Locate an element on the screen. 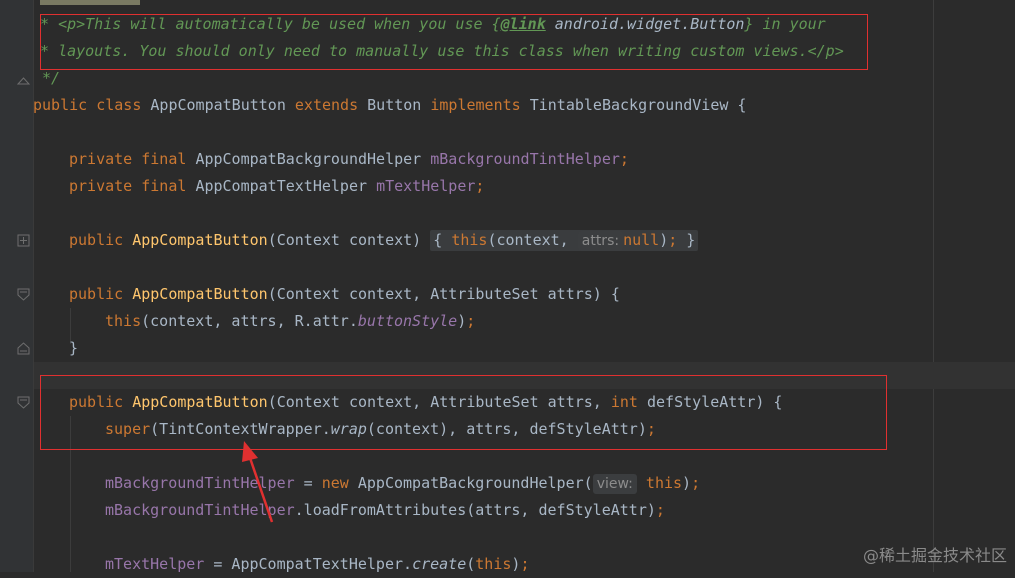  watermark: @稀土掘金技术社区 is located at coordinates (934, 555).